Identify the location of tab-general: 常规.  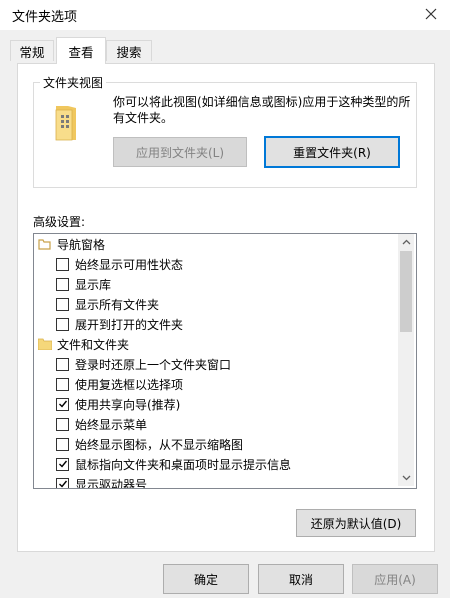
(32, 50).